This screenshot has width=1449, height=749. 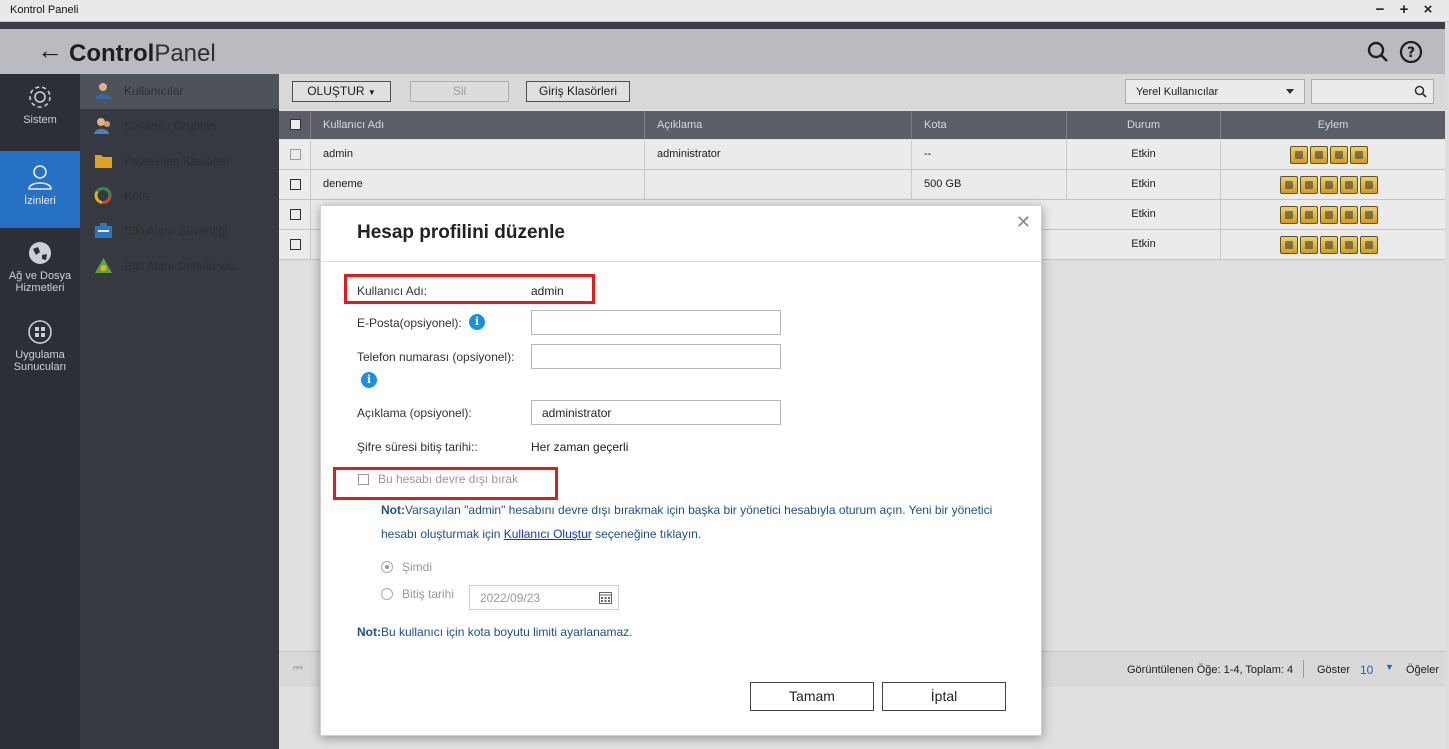 What do you see at coordinates (1380, 9) in the screenshot?
I see `minimize-button: −` at bounding box center [1380, 9].